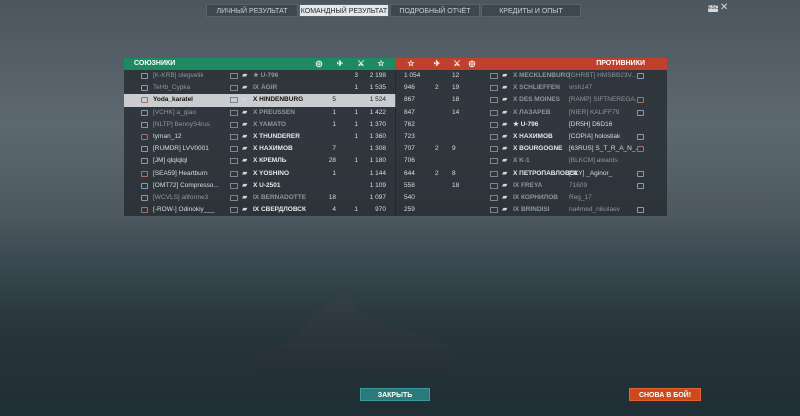  What do you see at coordinates (409, 112) in the screenshot?
I see `score: 847` at bounding box center [409, 112].